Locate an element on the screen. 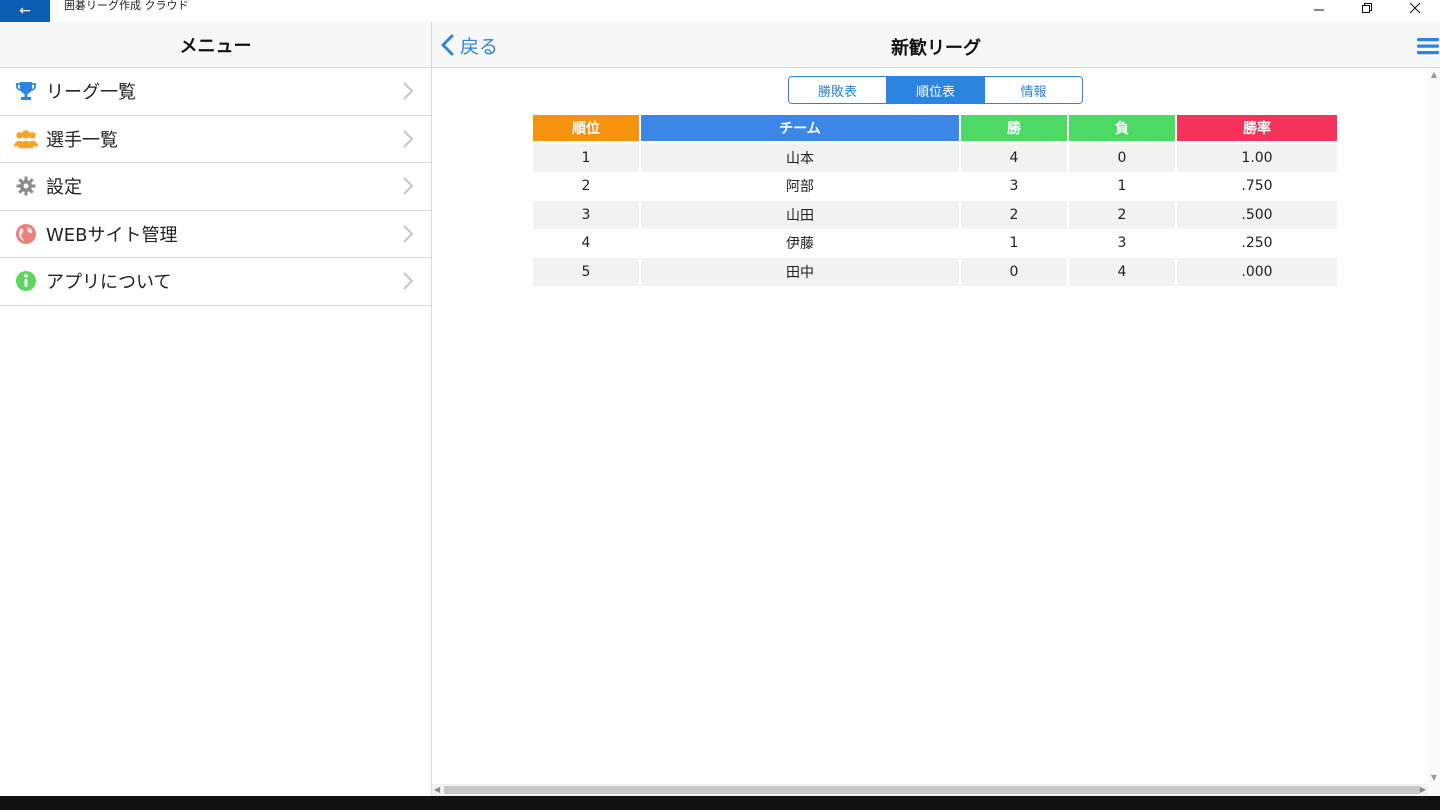 The height and width of the screenshot is (810, 1440). view-tabs: 勝敗表 順位表 情報 is located at coordinates (935, 90).